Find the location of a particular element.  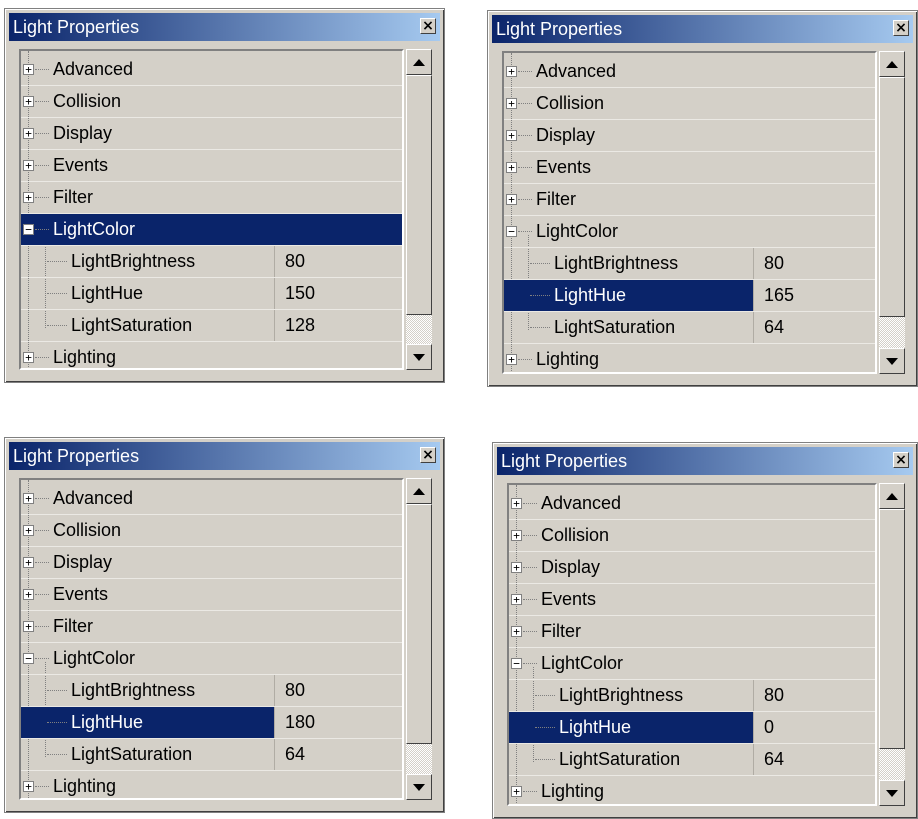

tree-row-lighthue: LightHue 180 is located at coordinates (211, 723).